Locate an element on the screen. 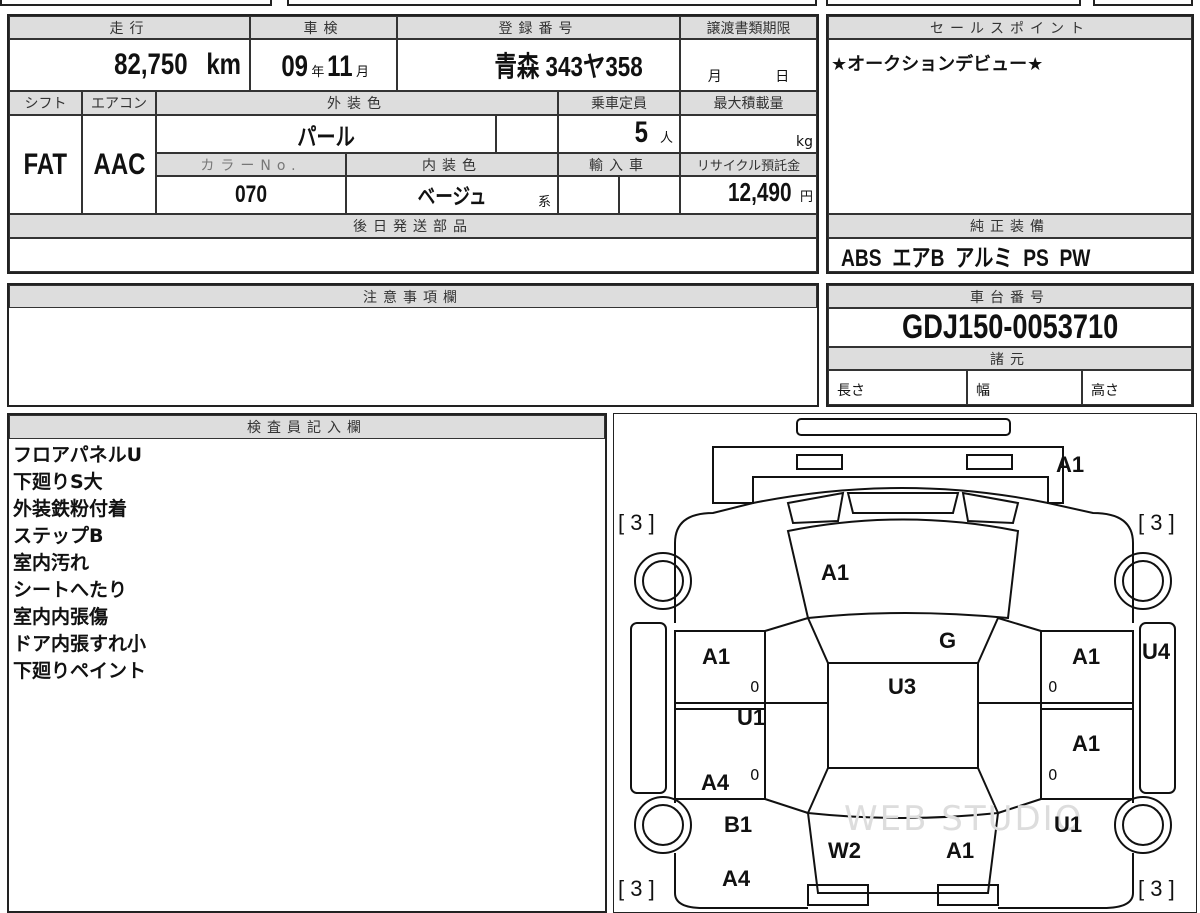 This screenshot has width=1200, height=913. transfer-month: 月 is located at coordinates (714, 77).